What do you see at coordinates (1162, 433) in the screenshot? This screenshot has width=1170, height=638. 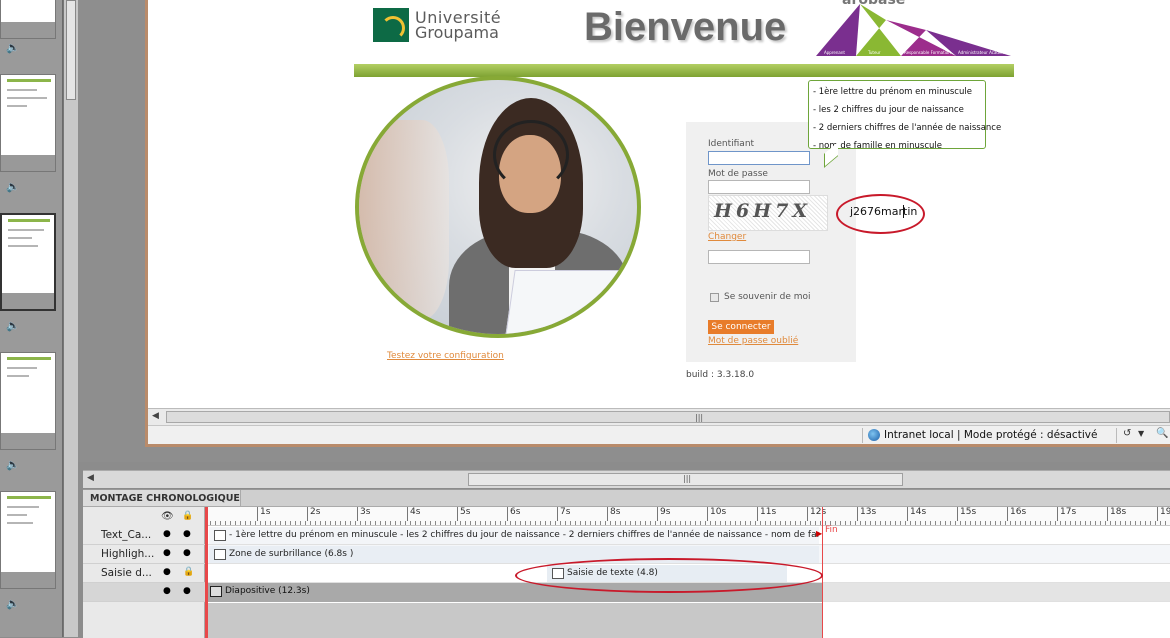 I see `zoom-icon: 🔍` at bounding box center [1162, 433].